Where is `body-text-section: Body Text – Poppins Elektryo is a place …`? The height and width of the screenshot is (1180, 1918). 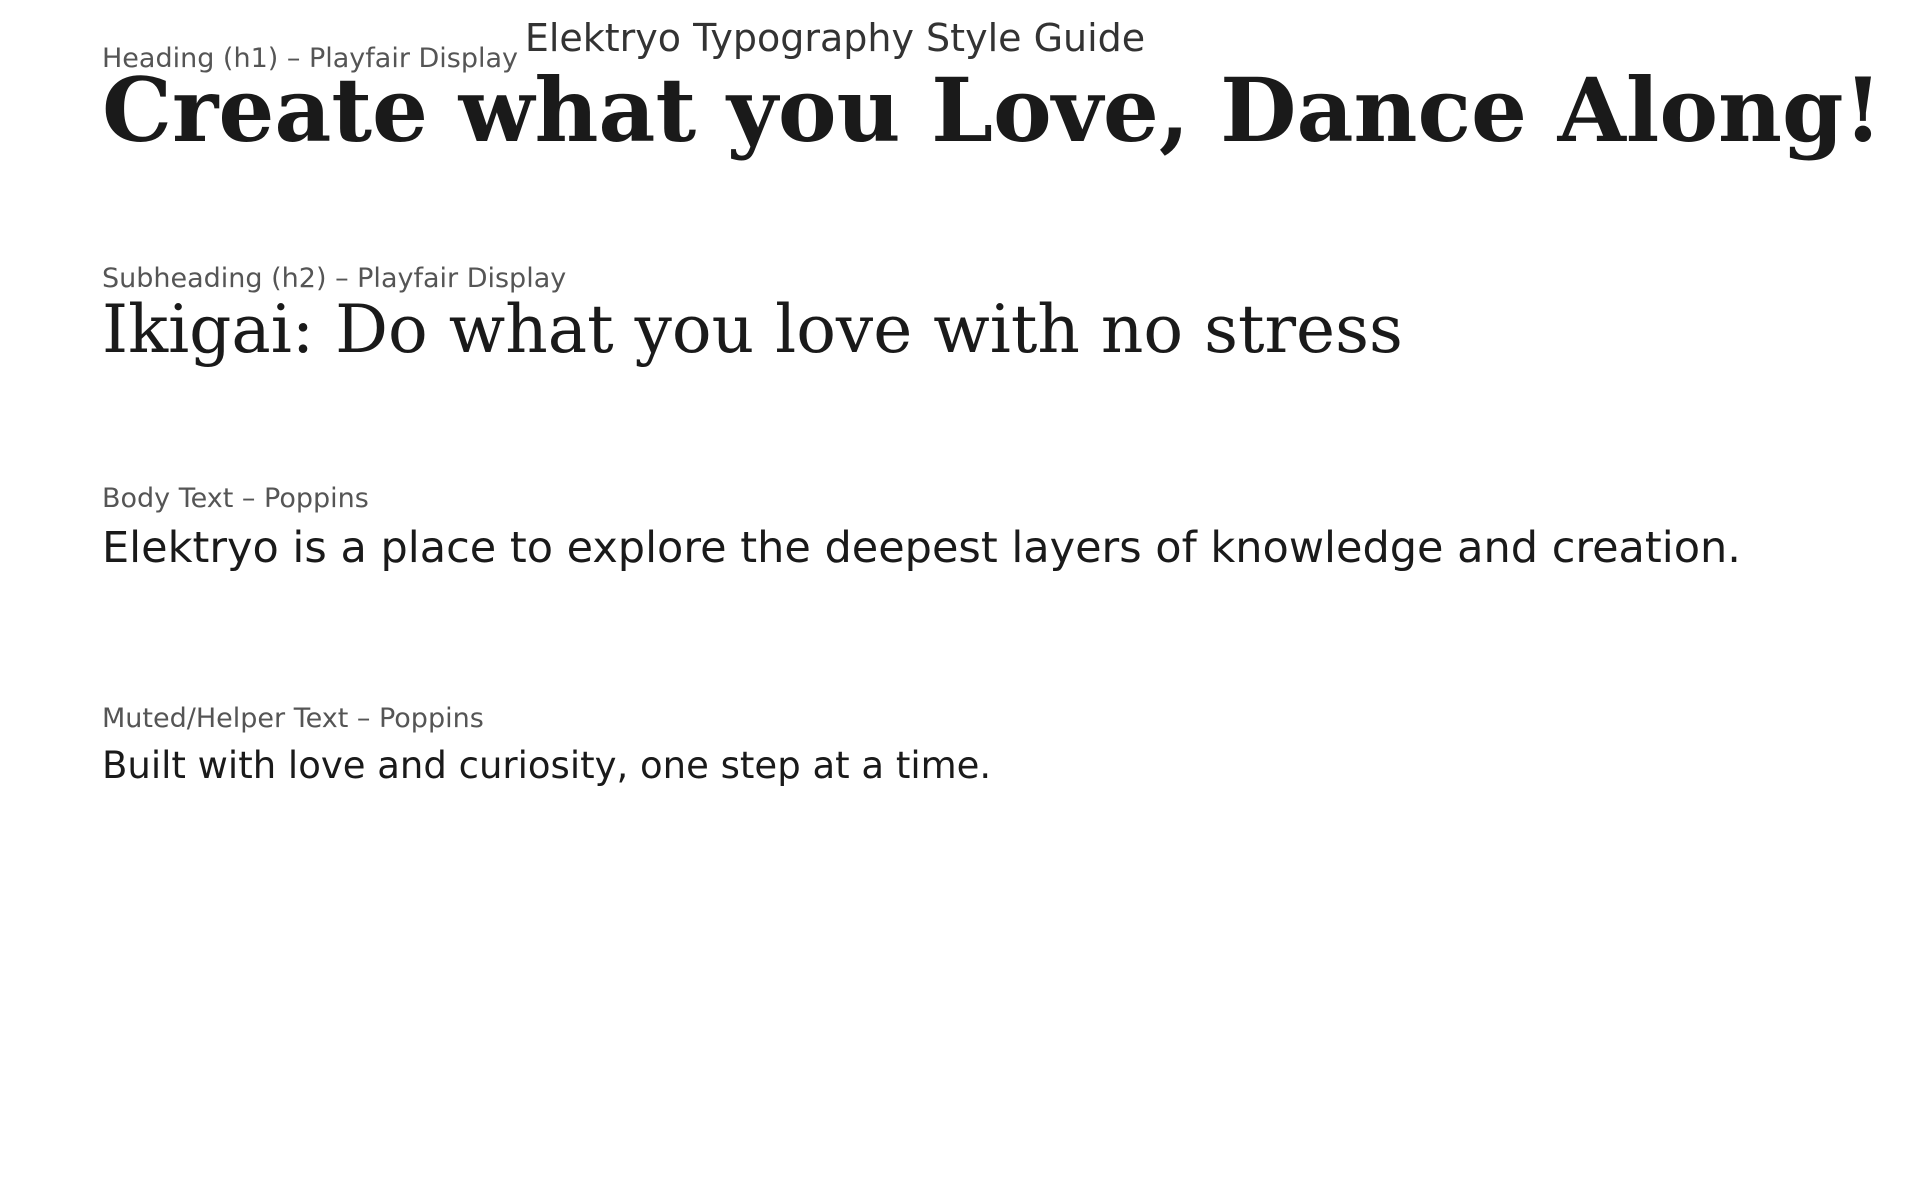
body-text-section: Body Text – Poppins Elektryo is a place … is located at coordinates (921, 529).